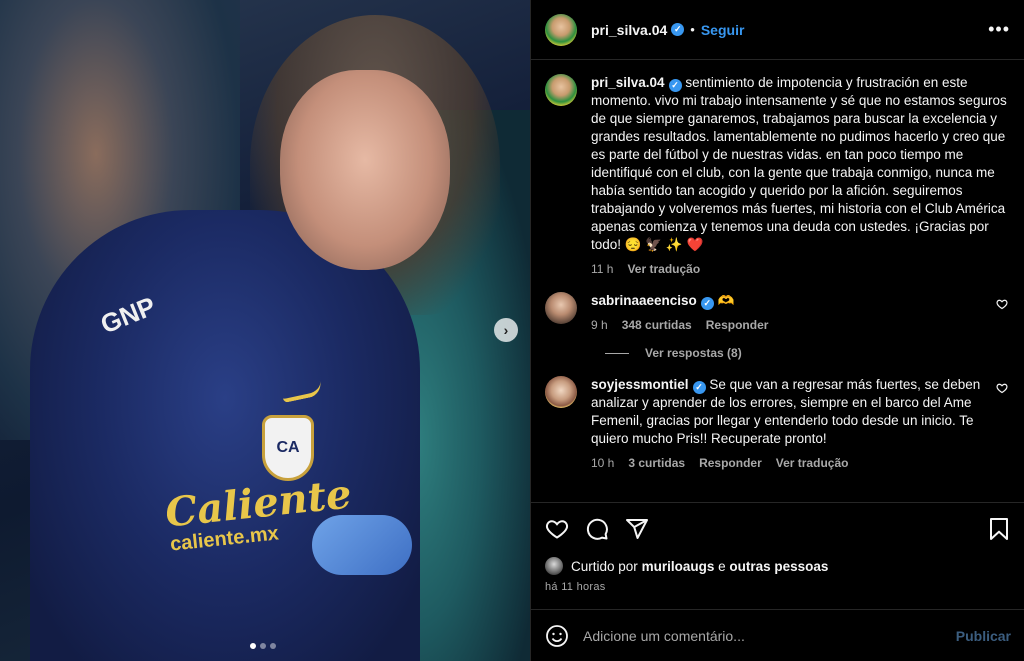 This screenshot has height=661, width=1024. I want to click on add-comment-bar: Publicar, so click(777, 635).